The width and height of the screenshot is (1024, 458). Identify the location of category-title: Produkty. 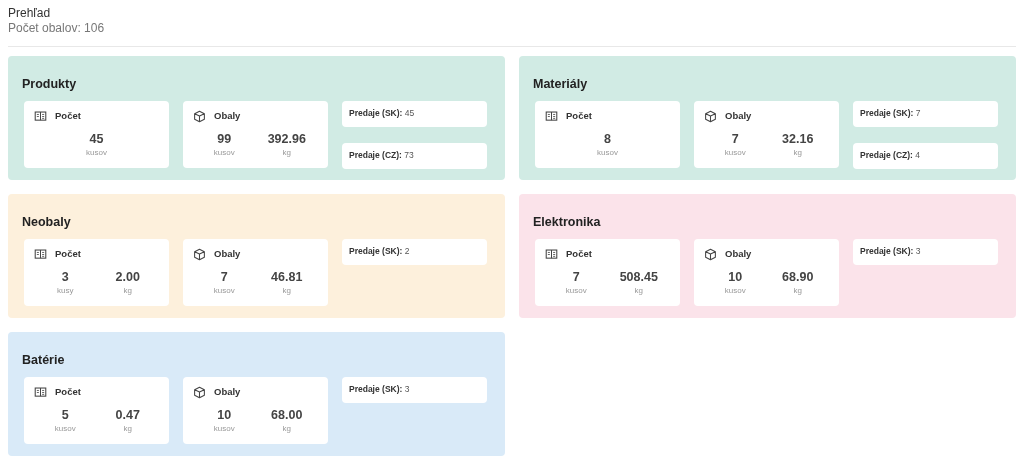
(49, 84).